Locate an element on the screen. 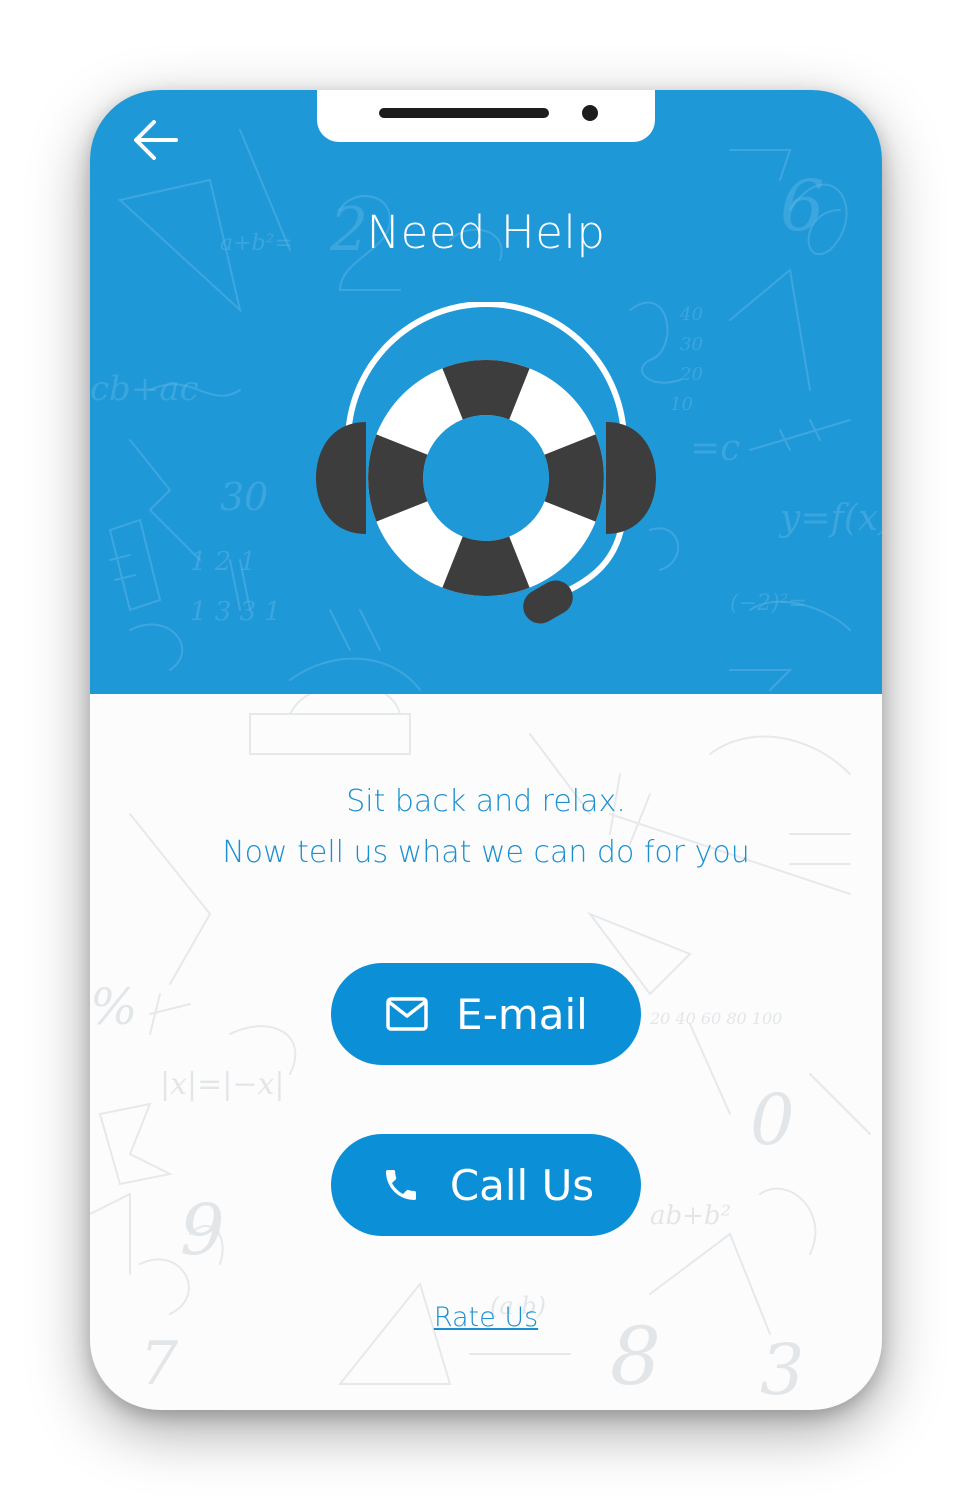 This screenshot has height=1500, width=972. tagline-line-2: Now tell us what we can do for you is located at coordinates (486, 852).